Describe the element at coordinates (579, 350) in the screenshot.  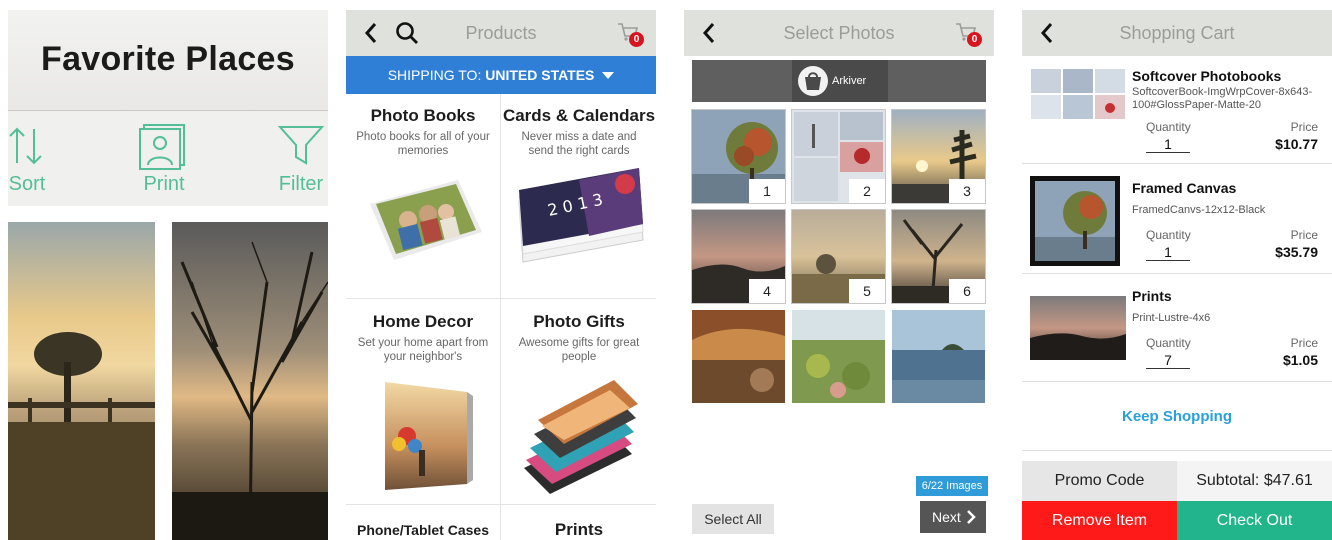
I see `category-description: Awesome gifts for great people` at that location.